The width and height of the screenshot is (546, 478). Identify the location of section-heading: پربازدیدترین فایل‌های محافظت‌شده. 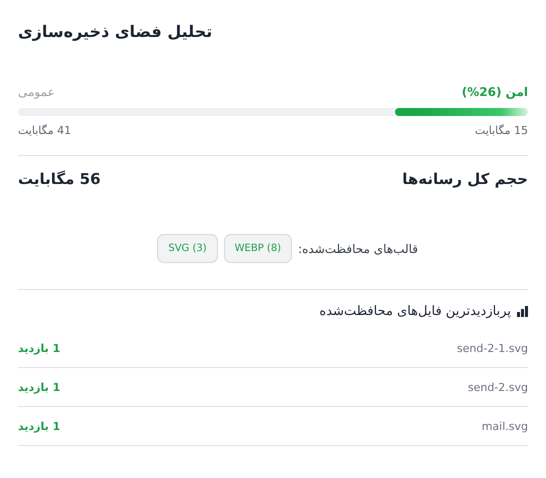
(415, 311).